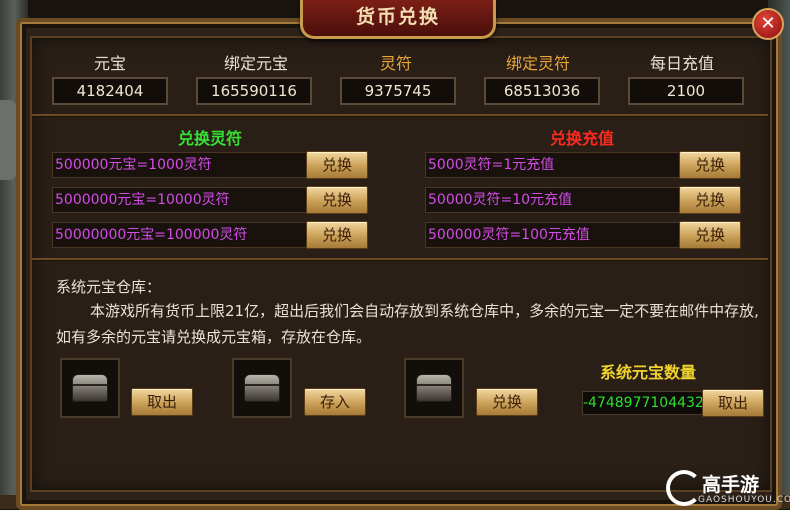 The image size is (790, 510). What do you see at coordinates (684, 488) in the screenshot?
I see `brand-g-icon` at bounding box center [684, 488].